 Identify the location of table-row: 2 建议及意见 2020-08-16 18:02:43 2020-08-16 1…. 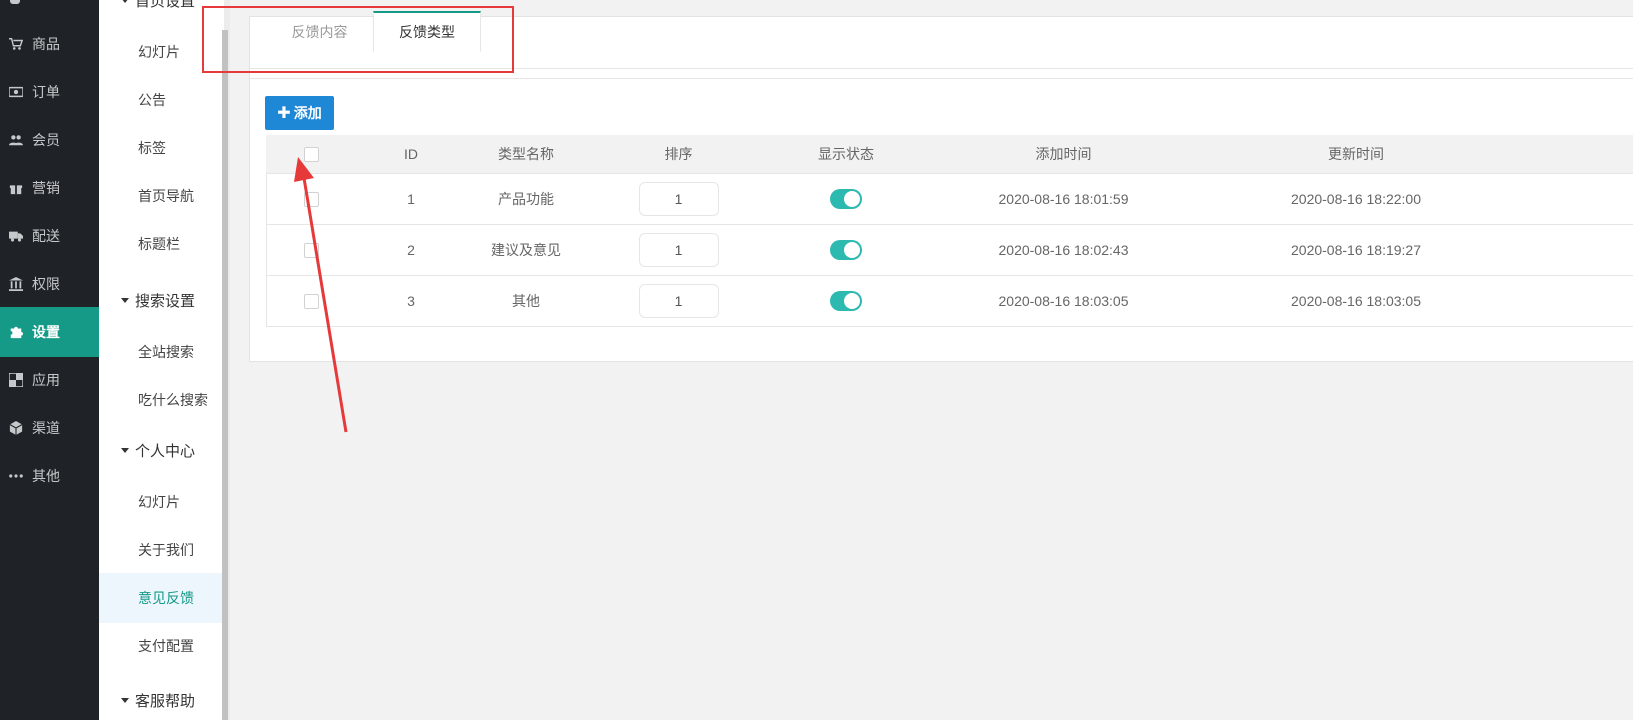
(949, 250).